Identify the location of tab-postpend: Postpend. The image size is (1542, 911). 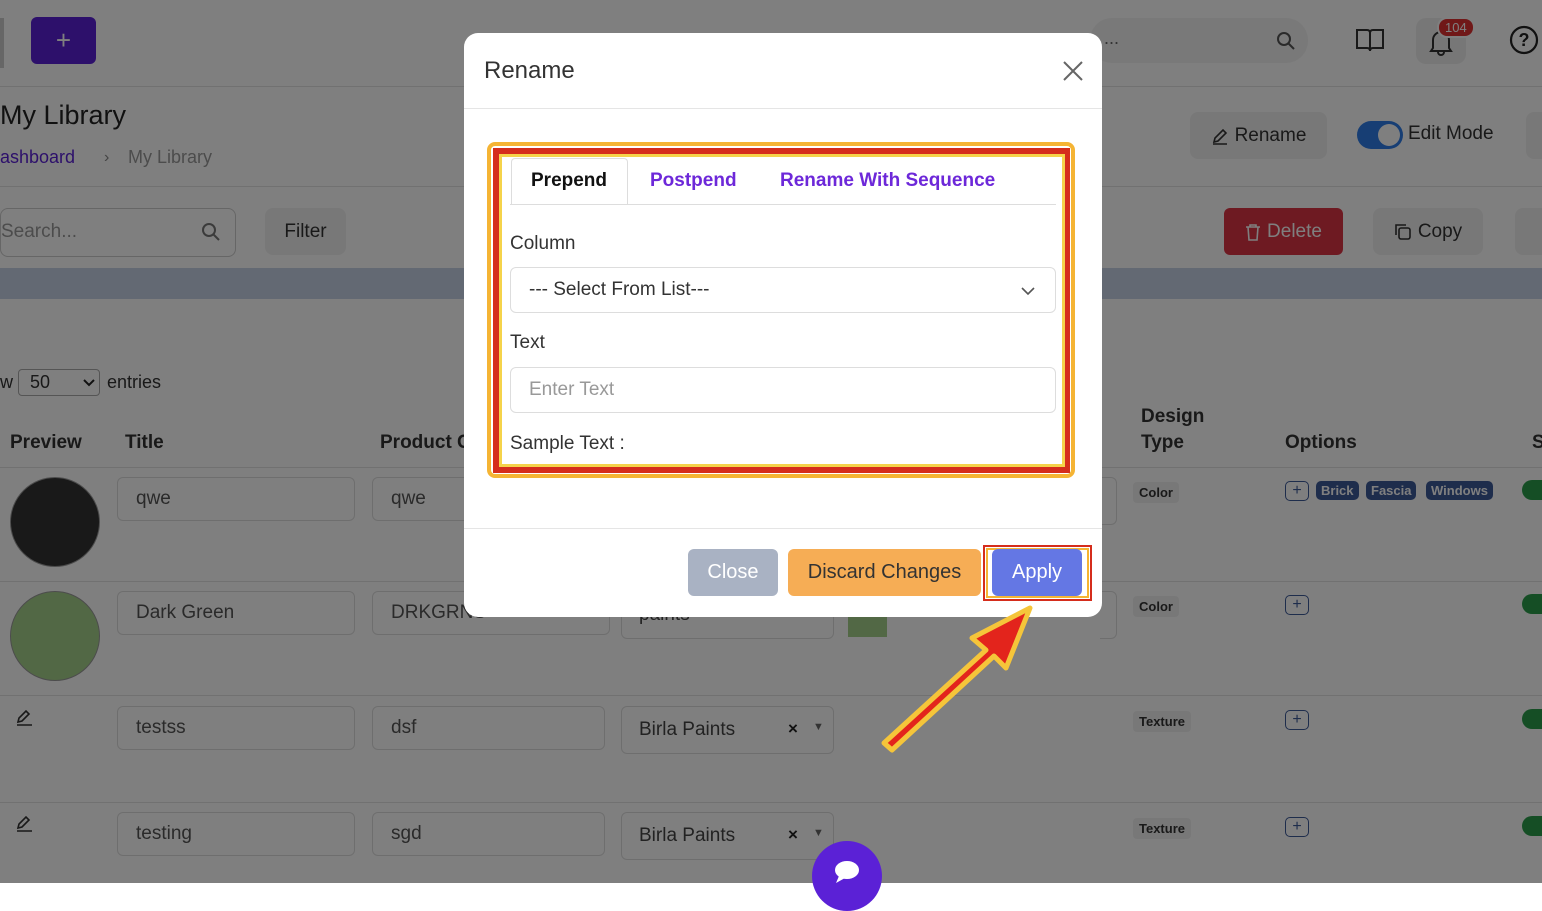
(693, 181).